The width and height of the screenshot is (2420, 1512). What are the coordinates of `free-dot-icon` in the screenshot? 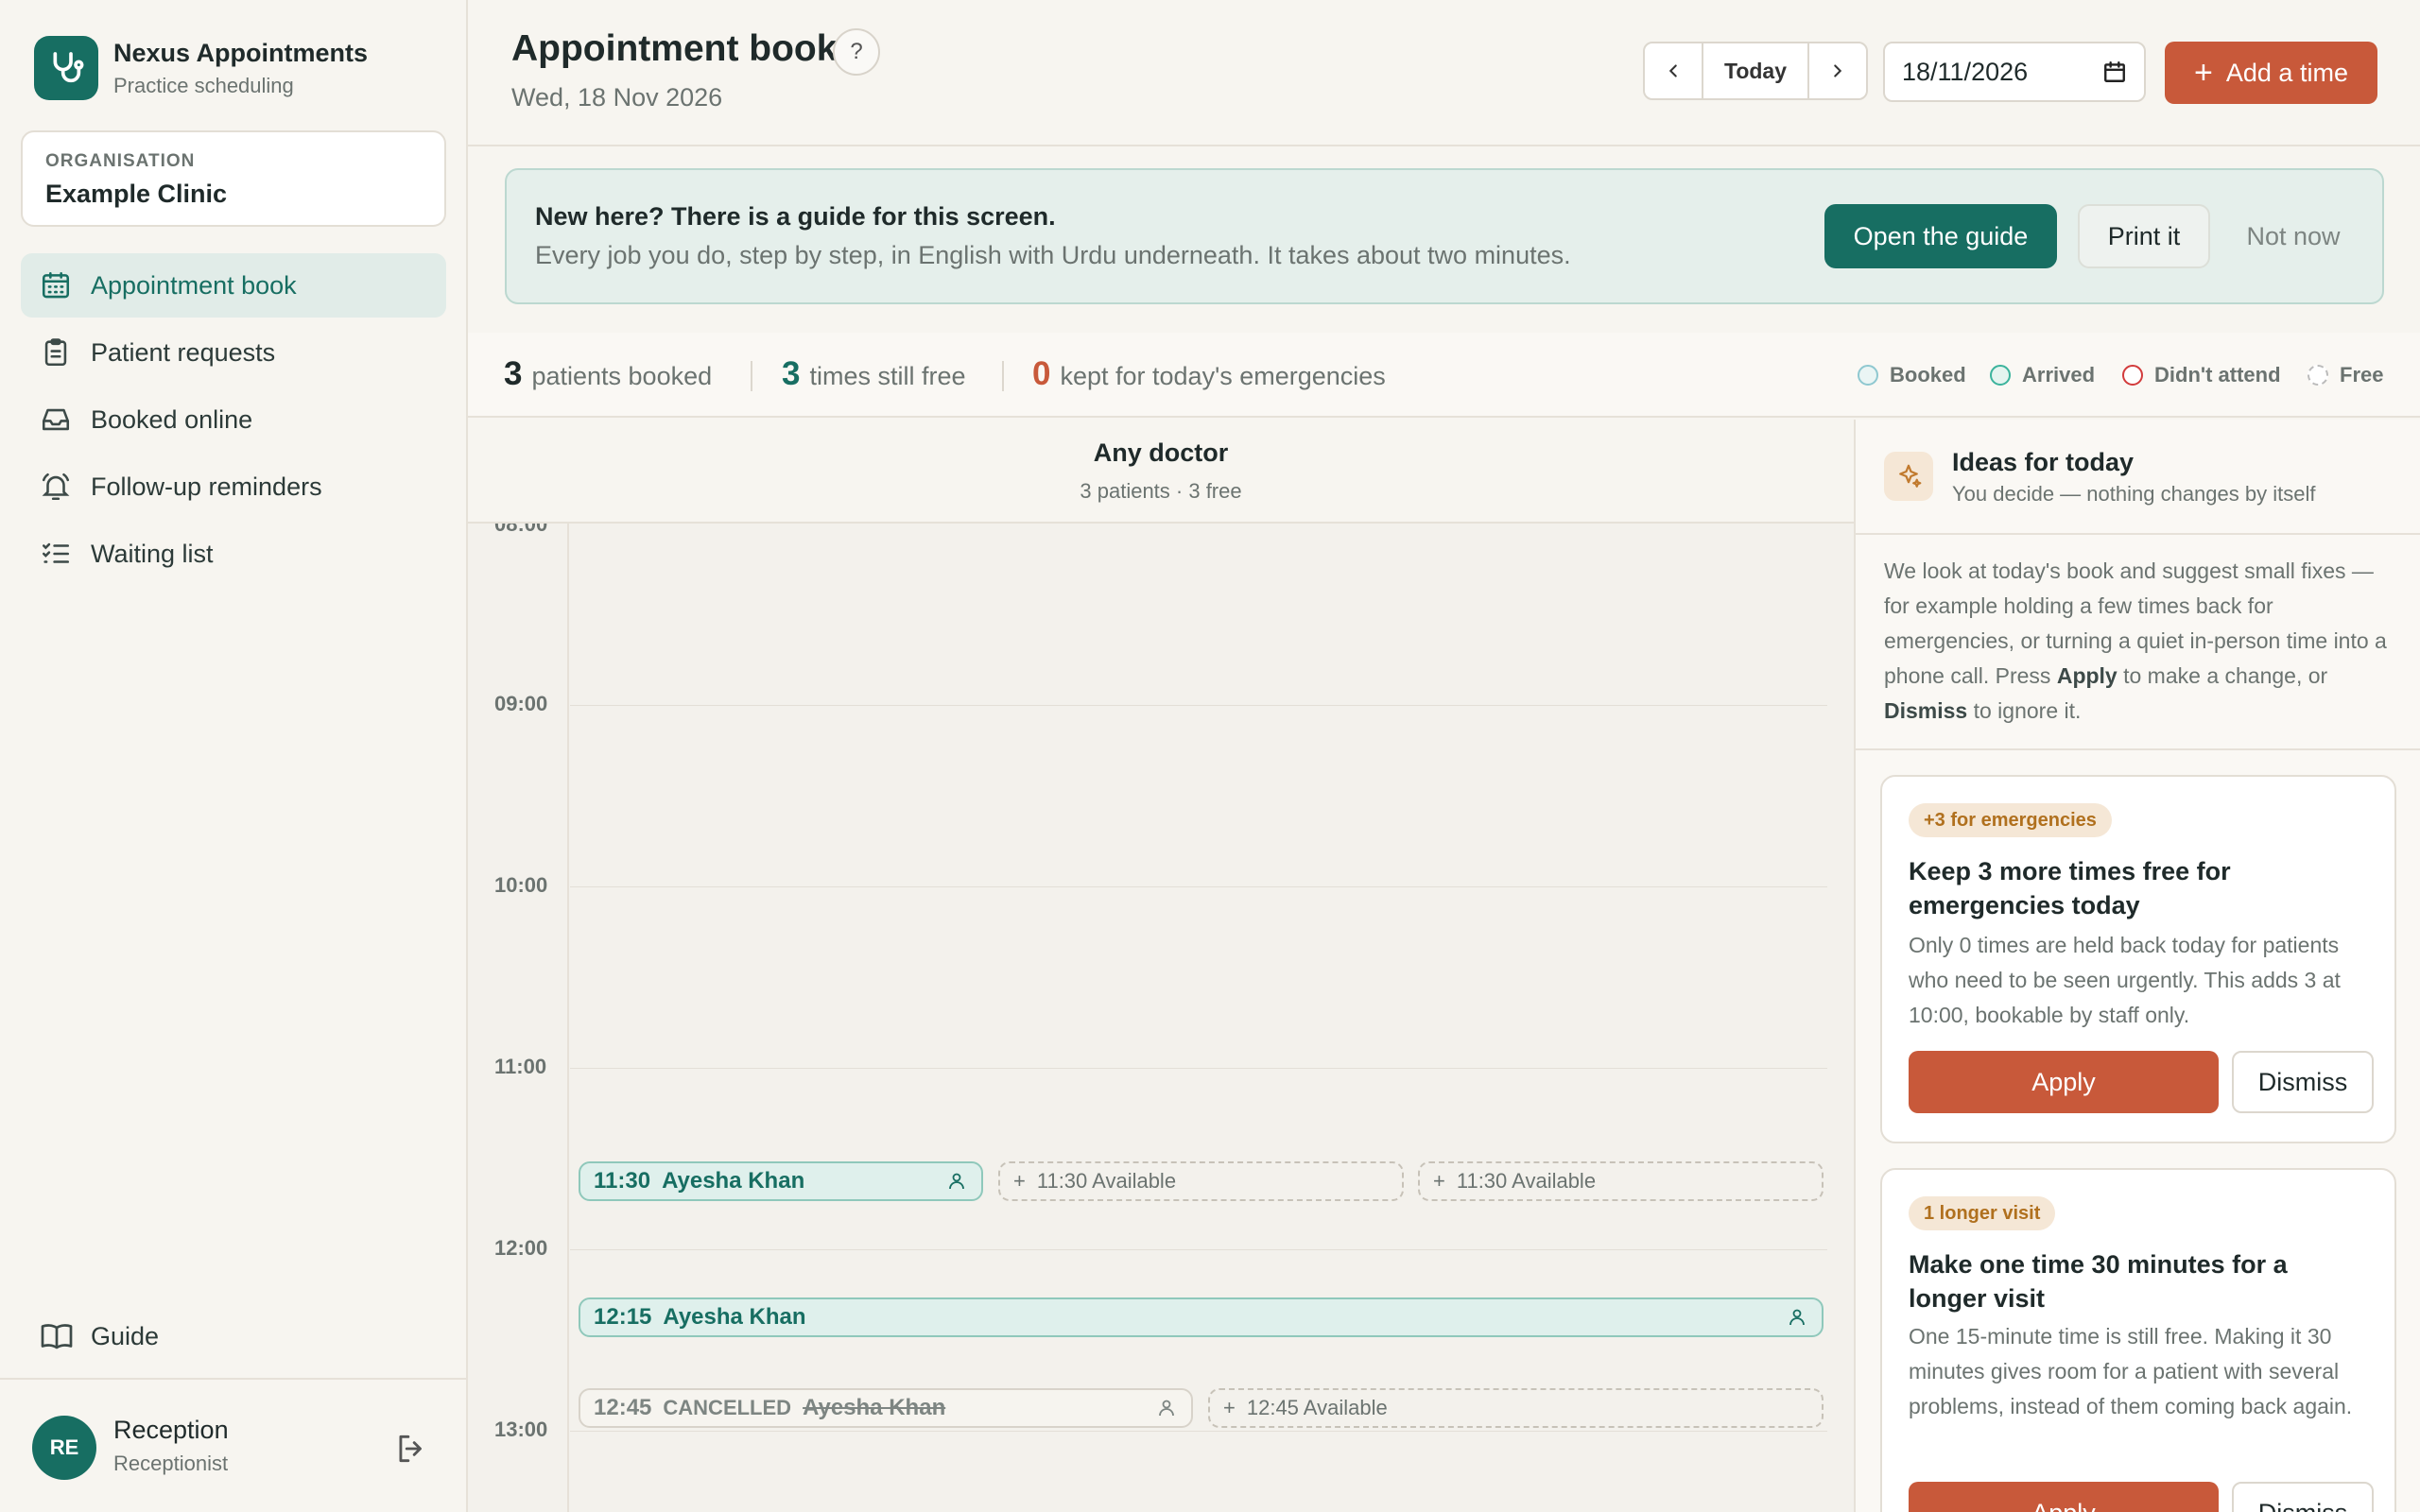 It's located at (2318, 375).